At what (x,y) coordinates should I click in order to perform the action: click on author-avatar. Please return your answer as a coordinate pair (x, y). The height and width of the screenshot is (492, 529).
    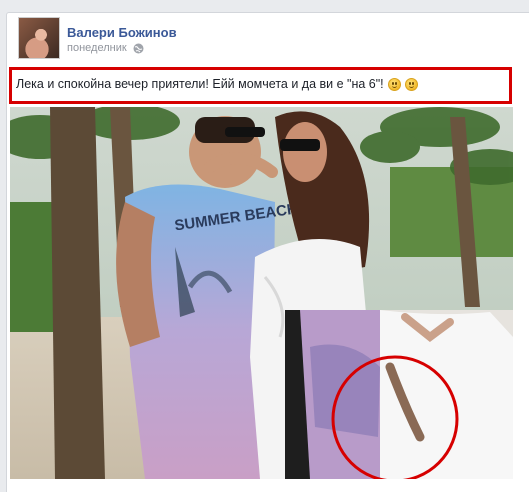
    Looking at the image, I should click on (39, 38).